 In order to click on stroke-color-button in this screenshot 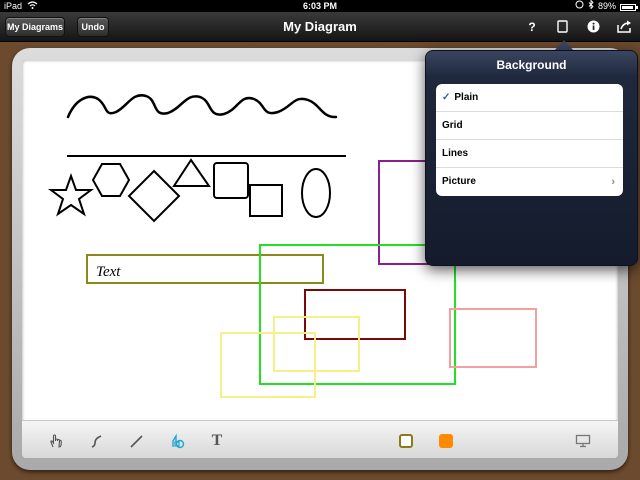, I will do `click(406, 441)`.